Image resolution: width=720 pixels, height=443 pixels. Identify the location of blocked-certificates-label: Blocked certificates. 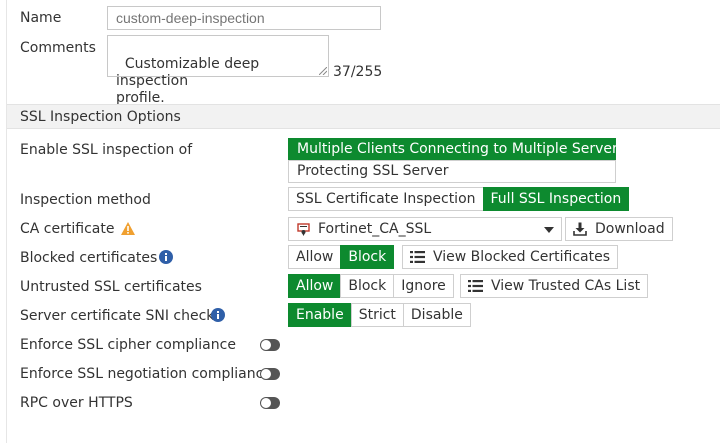
(89, 258).